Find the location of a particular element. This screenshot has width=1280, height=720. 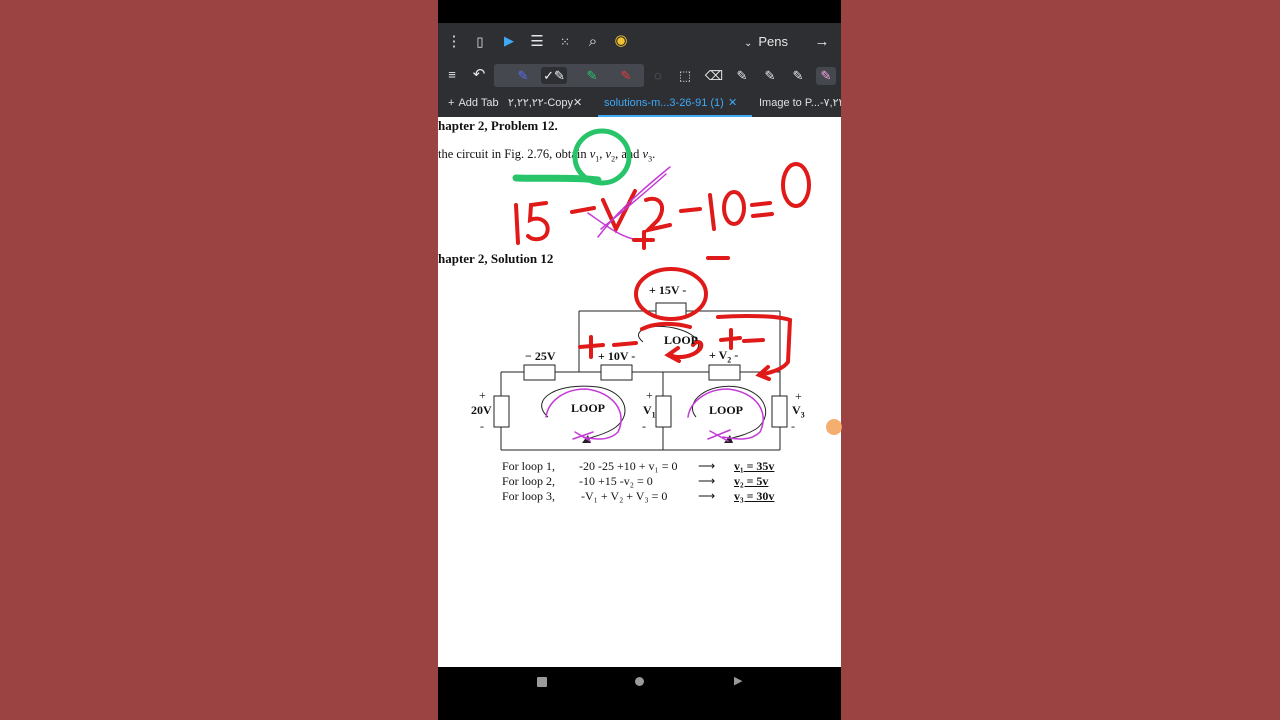

tab-image-label: Image to P...-٧,٢٢,٢ is located at coordinates (800, 103).